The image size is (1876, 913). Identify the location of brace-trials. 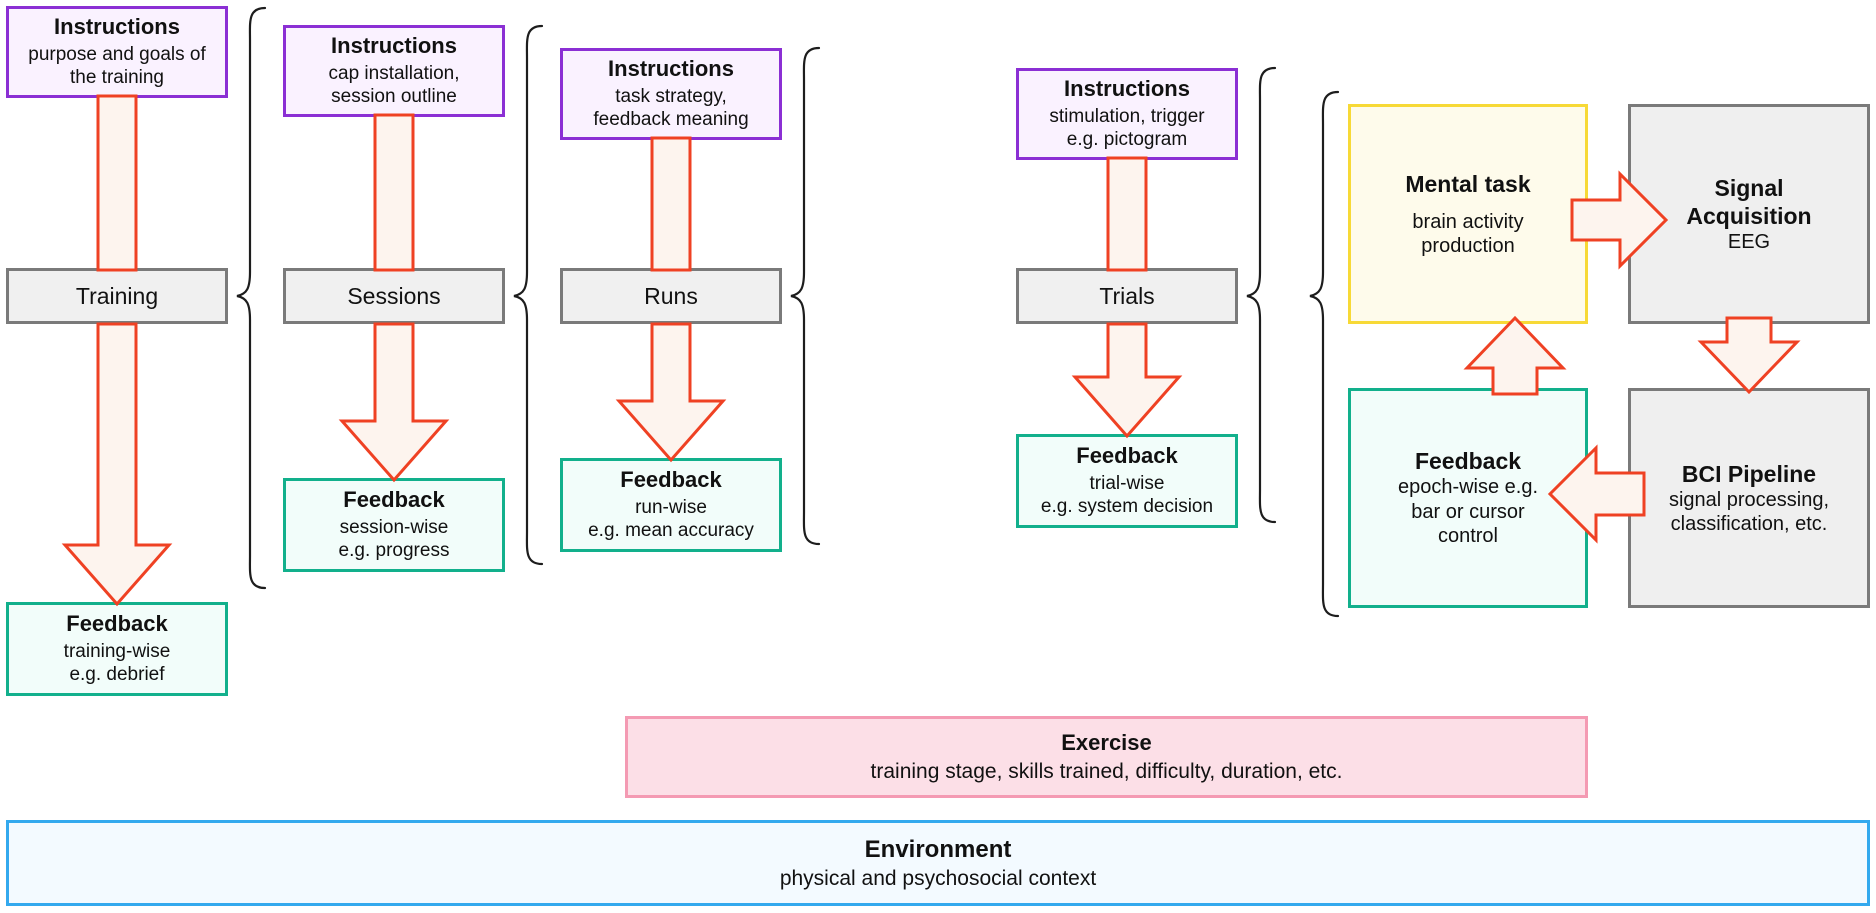
(1261, 295).